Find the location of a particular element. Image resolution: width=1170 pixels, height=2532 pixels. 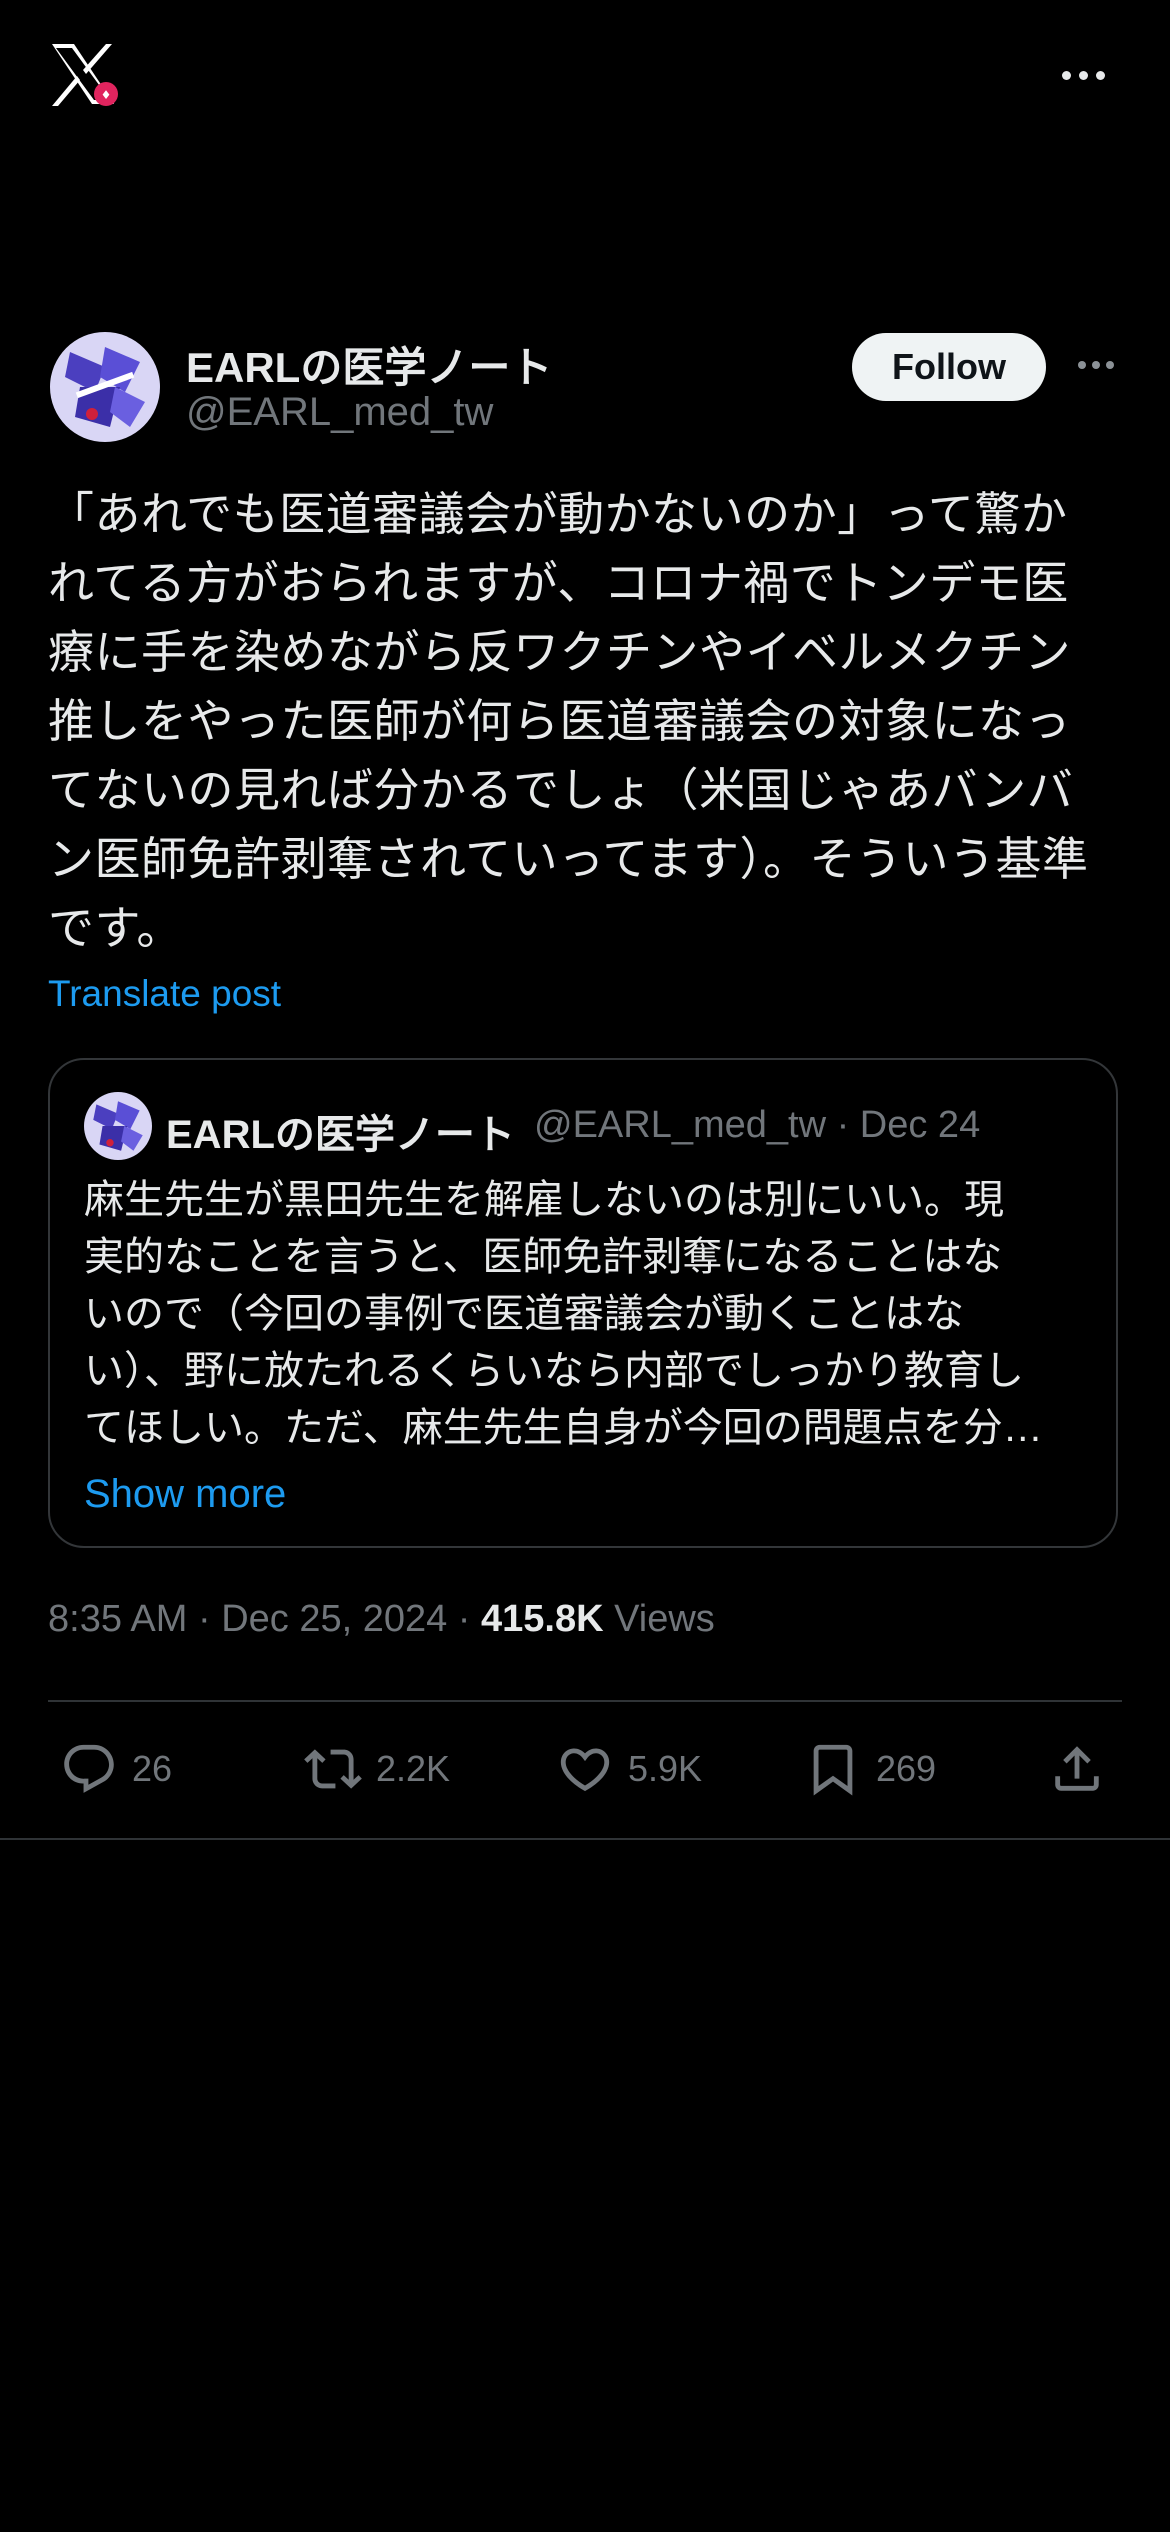

translate-post-link: Translate post is located at coordinates (164, 994).